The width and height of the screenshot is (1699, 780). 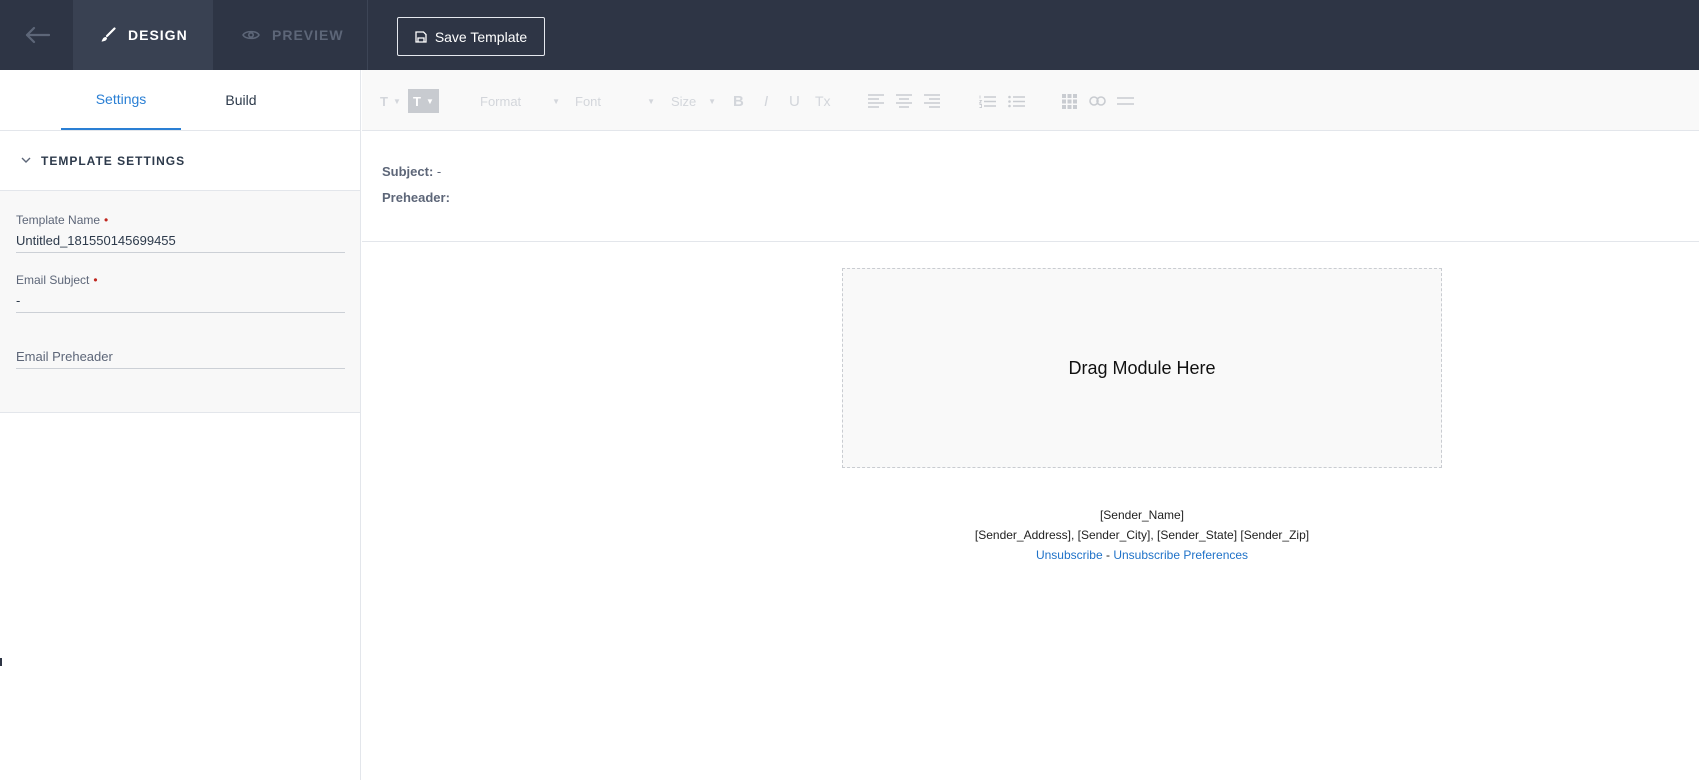 I want to click on email-subject-input: -, so click(x=180, y=302).